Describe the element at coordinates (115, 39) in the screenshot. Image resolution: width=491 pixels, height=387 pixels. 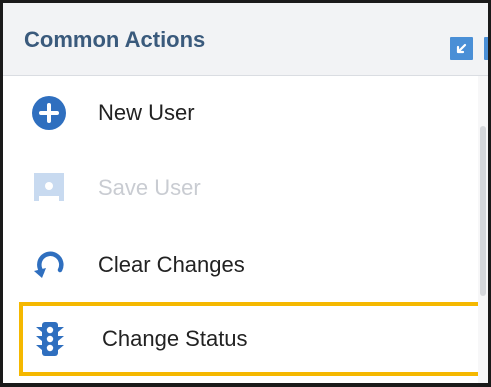
I see `panel-title: Common Actions` at that location.